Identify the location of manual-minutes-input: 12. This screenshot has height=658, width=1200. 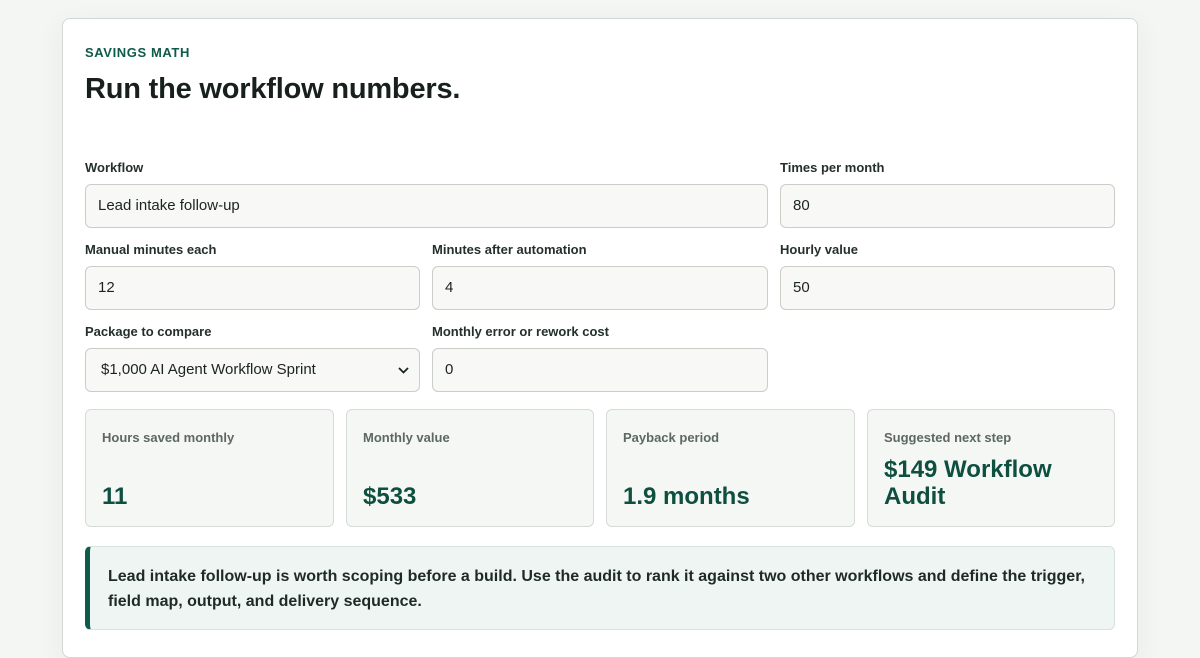
(252, 288).